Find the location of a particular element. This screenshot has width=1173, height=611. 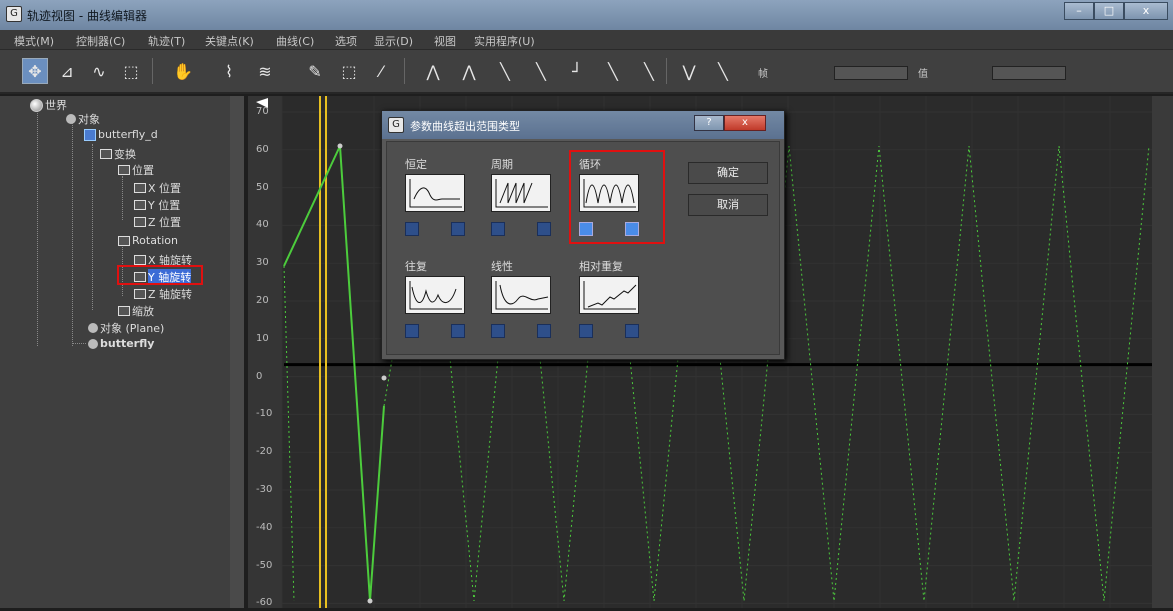

tree-item-world: 世界 is located at coordinates (48, 105).